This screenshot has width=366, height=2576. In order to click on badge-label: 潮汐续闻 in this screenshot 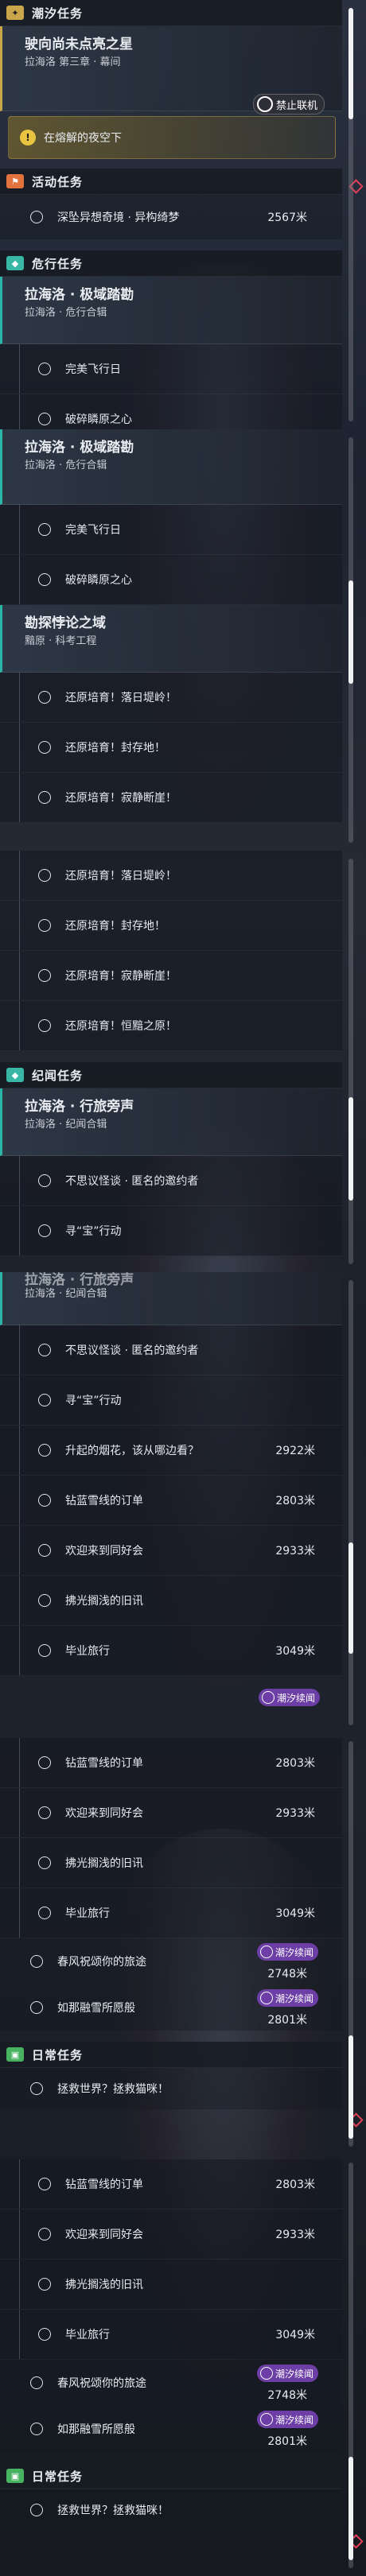, I will do `click(295, 1698)`.